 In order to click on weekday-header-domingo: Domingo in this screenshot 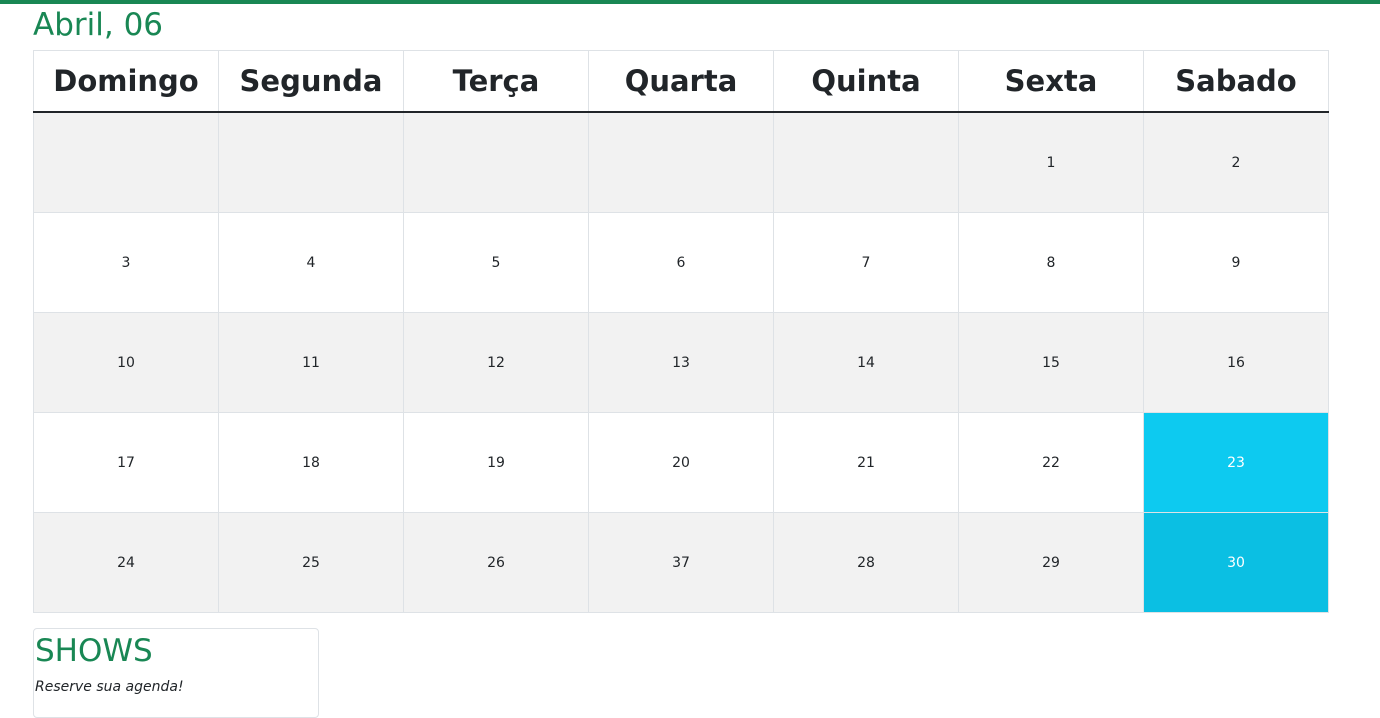, I will do `click(126, 81)`.